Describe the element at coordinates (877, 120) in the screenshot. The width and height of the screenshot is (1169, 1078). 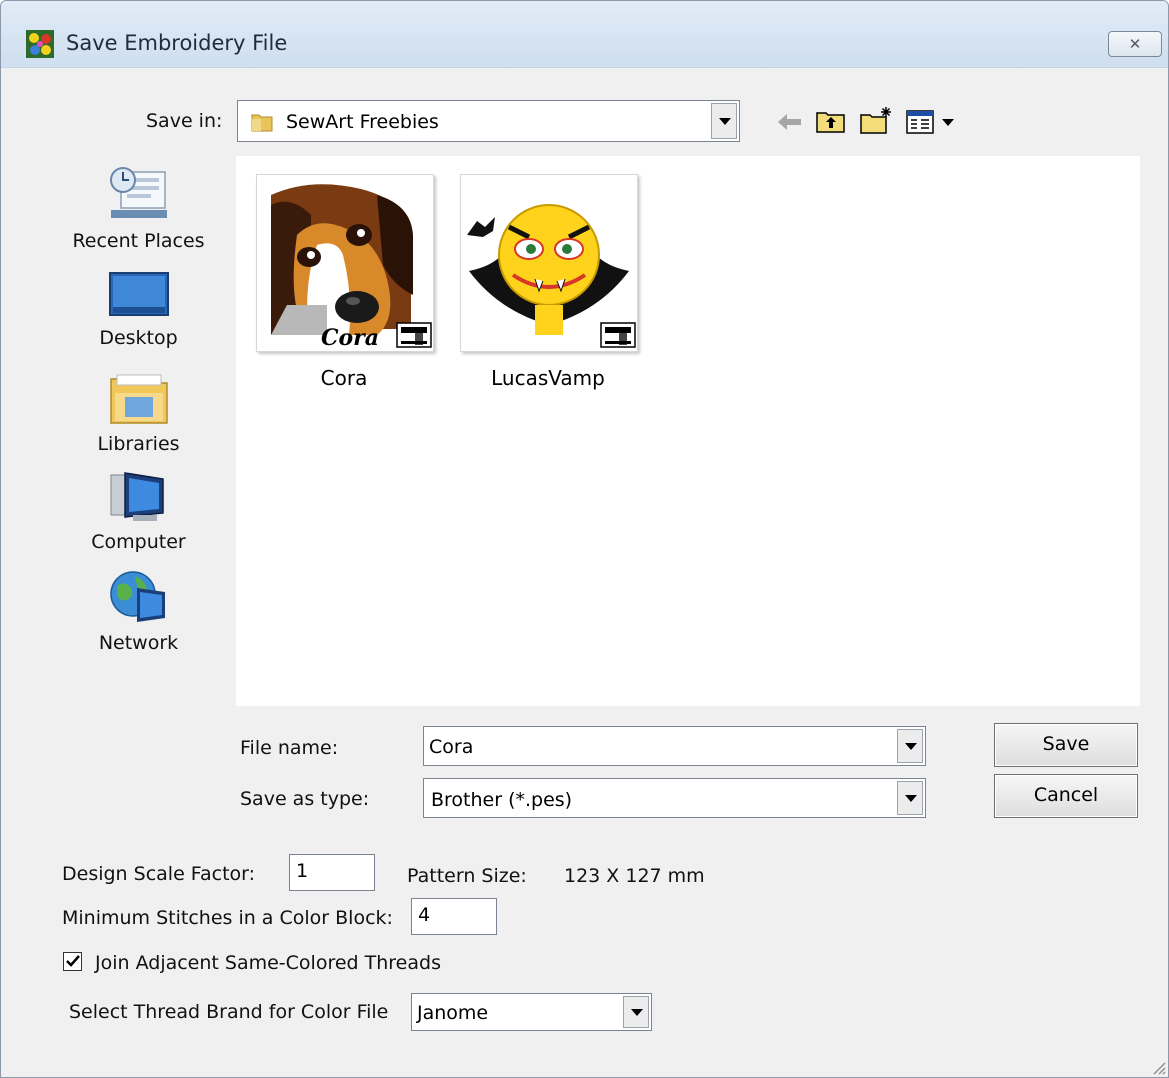
I see `new-folder-icon` at that location.